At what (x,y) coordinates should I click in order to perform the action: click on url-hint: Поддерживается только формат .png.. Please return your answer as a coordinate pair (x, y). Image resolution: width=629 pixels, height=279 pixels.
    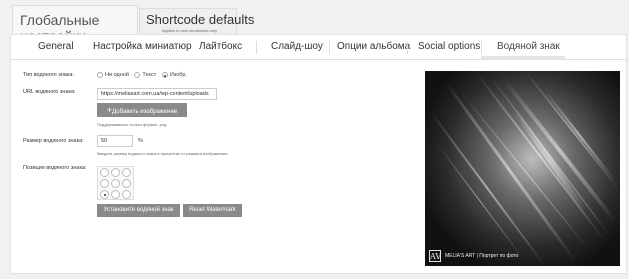
    Looking at the image, I should click on (132, 124).